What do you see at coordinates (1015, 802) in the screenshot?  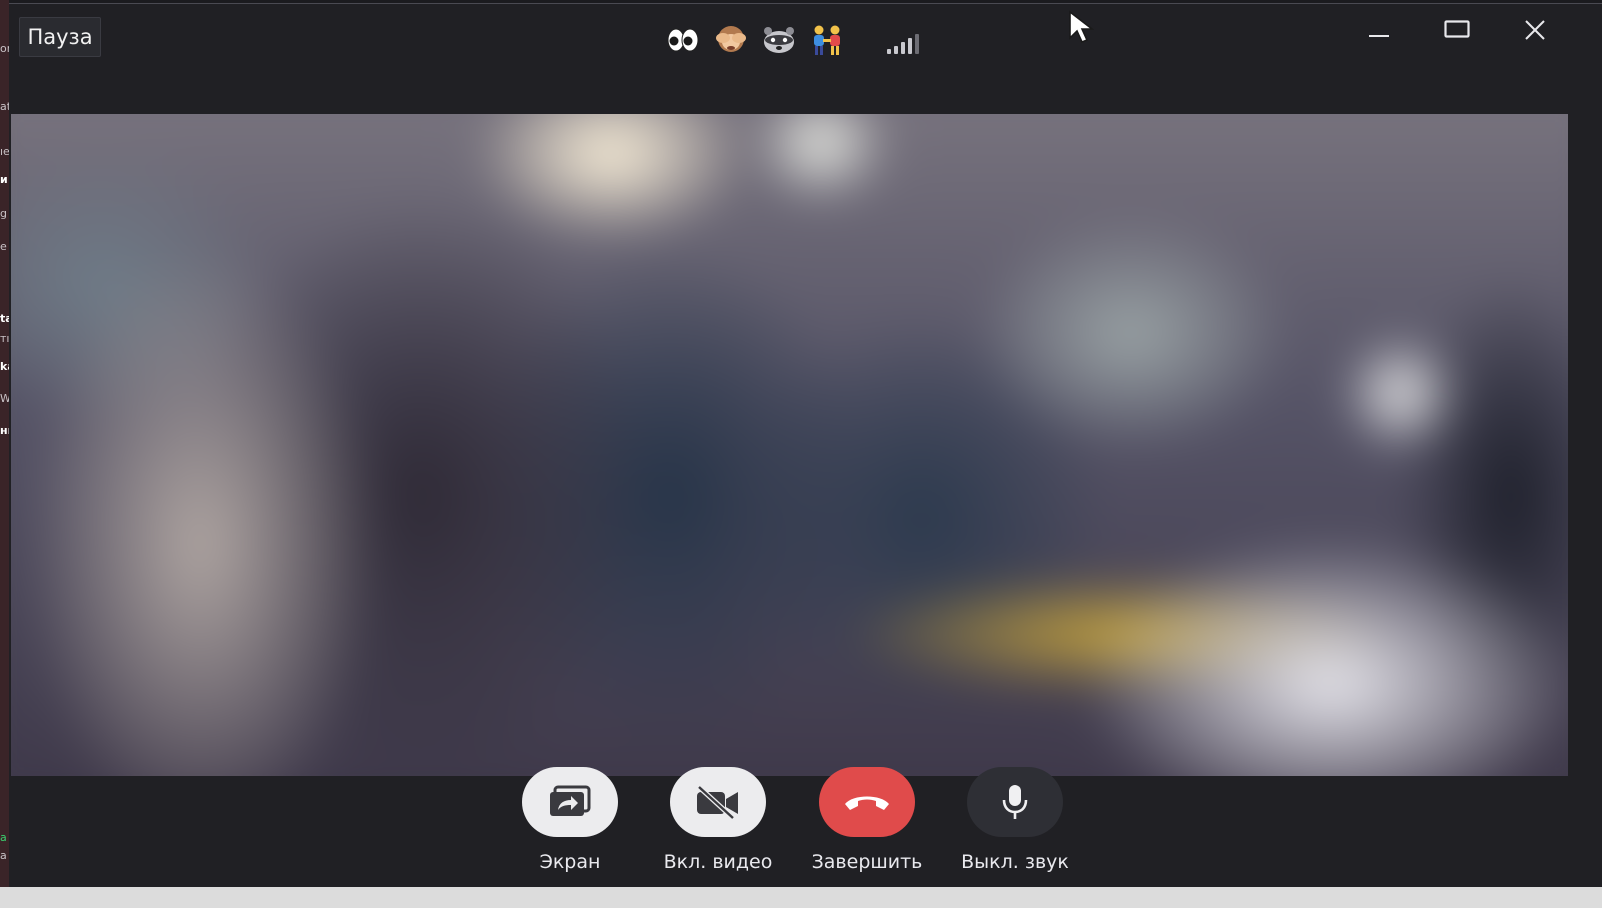 I see `microphone-icon` at bounding box center [1015, 802].